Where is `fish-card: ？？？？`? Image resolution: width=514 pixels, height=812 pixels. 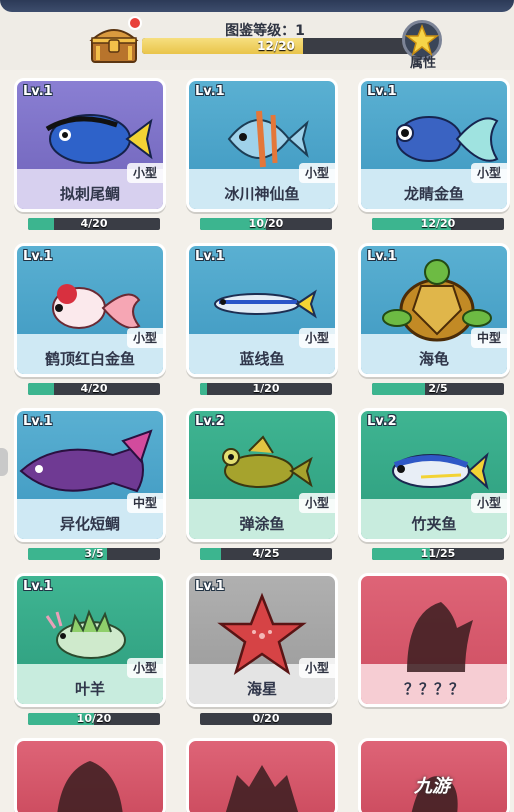 fish-card: ？？？？ is located at coordinates (434, 640).